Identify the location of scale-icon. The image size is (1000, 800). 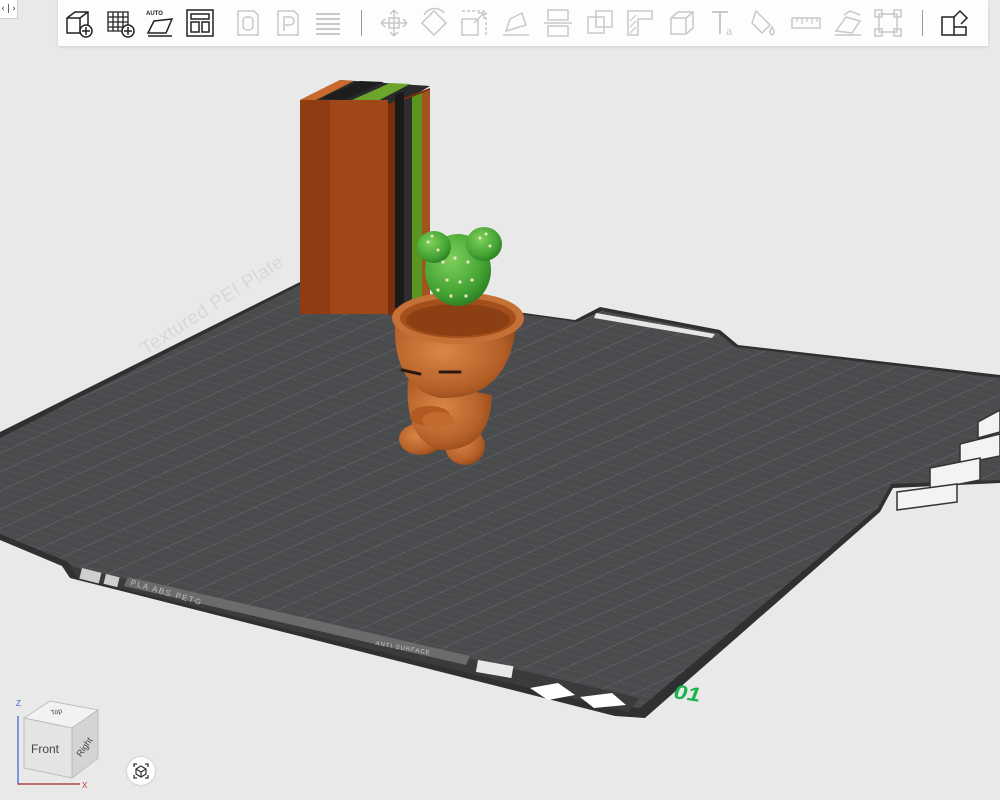
(474, 23).